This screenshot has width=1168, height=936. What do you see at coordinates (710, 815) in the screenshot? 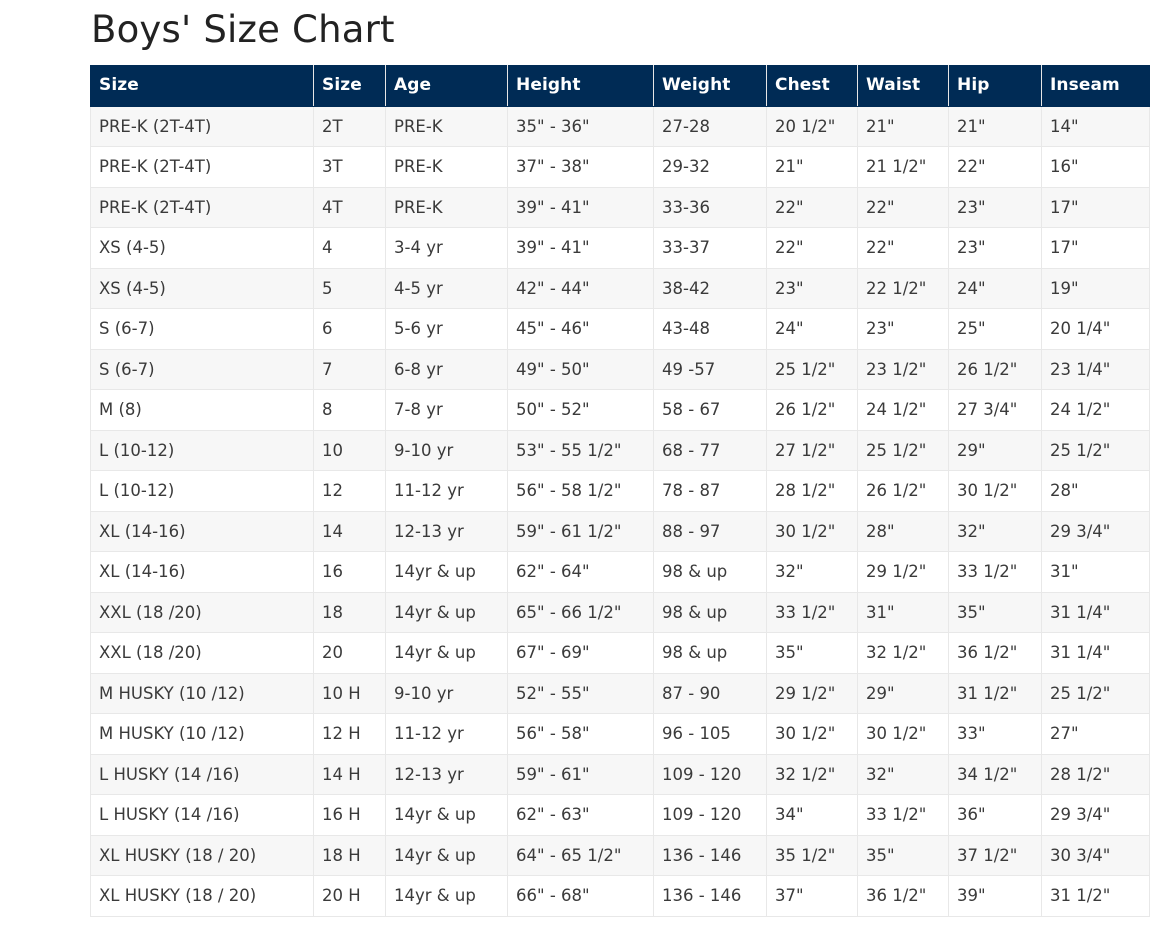
I see `cell-weight: 109 - 120` at bounding box center [710, 815].